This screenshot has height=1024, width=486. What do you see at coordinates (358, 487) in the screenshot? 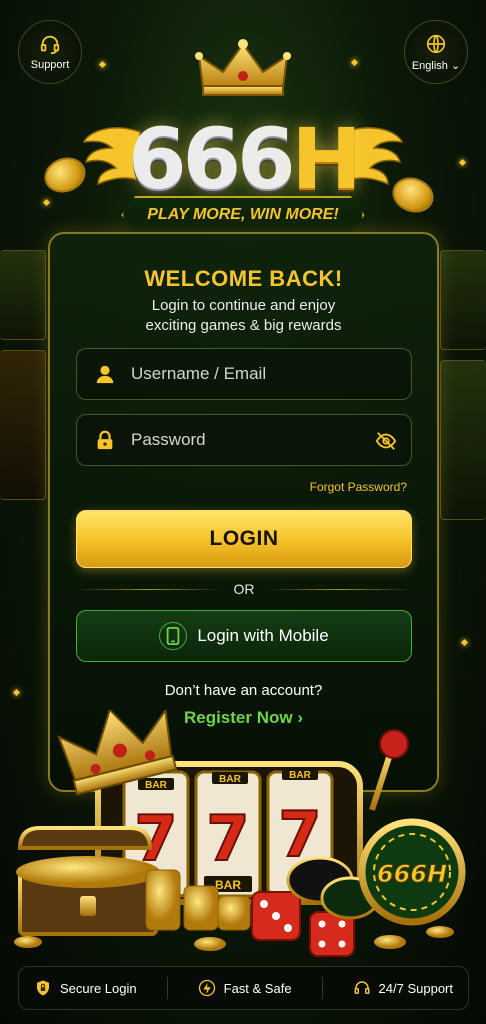
I see `forgot-password-link: Forgot Password?` at bounding box center [358, 487].